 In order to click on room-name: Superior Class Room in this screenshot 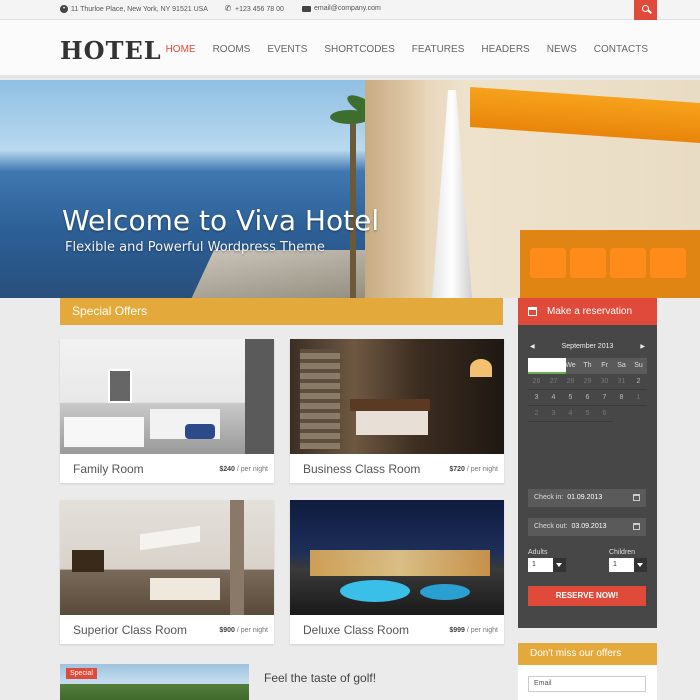, I will do `click(130, 630)`.